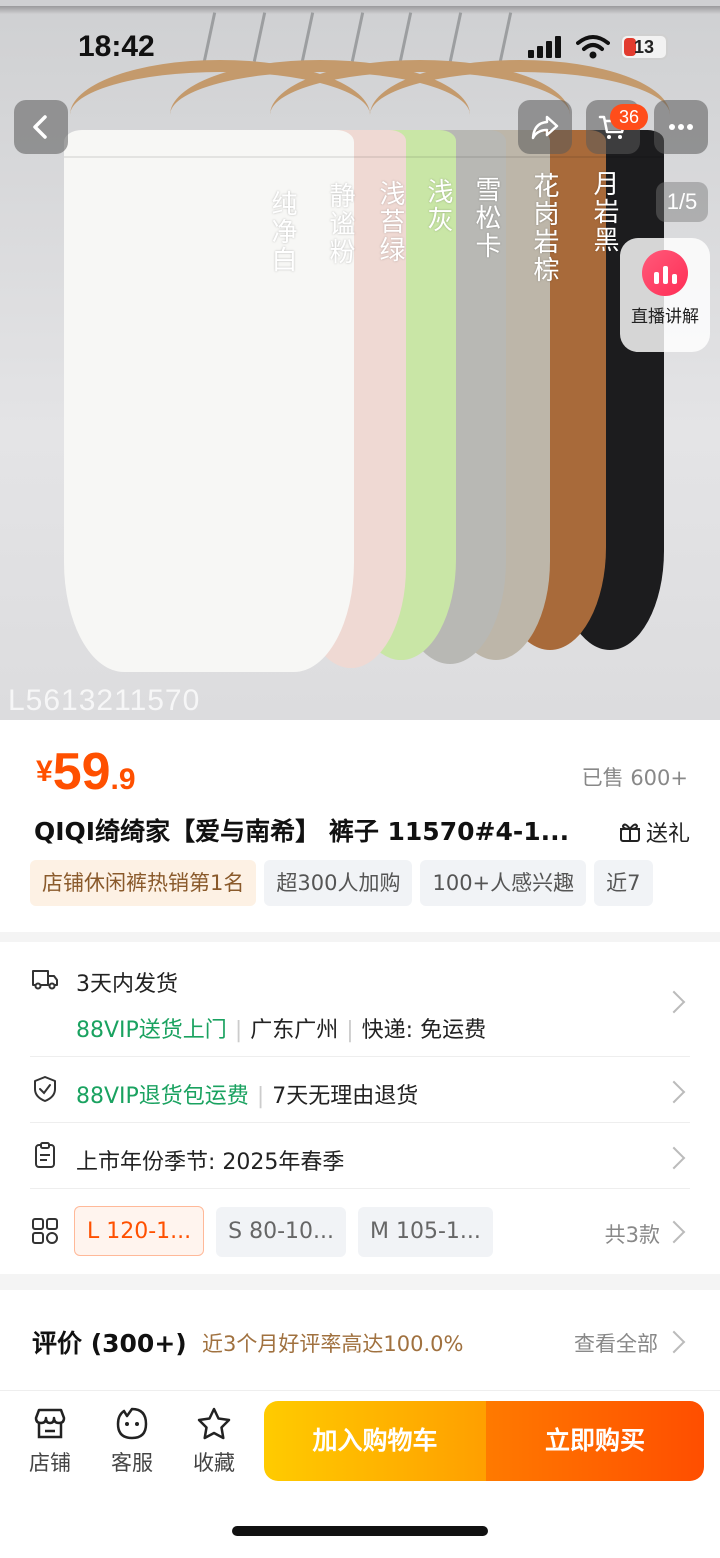 The width and height of the screenshot is (720, 1558). I want to click on more-button, so click(681, 127).